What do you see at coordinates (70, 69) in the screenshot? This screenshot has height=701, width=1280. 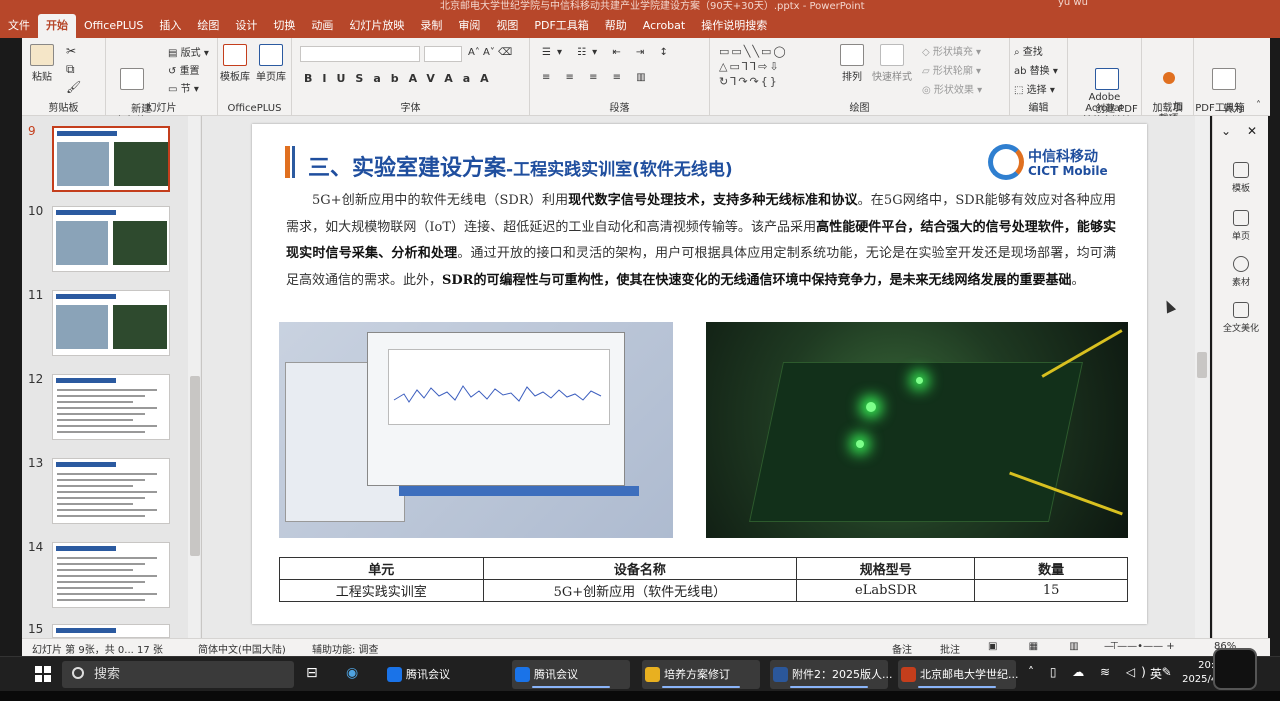 I see `copy-icon: ⧉` at bounding box center [70, 69].